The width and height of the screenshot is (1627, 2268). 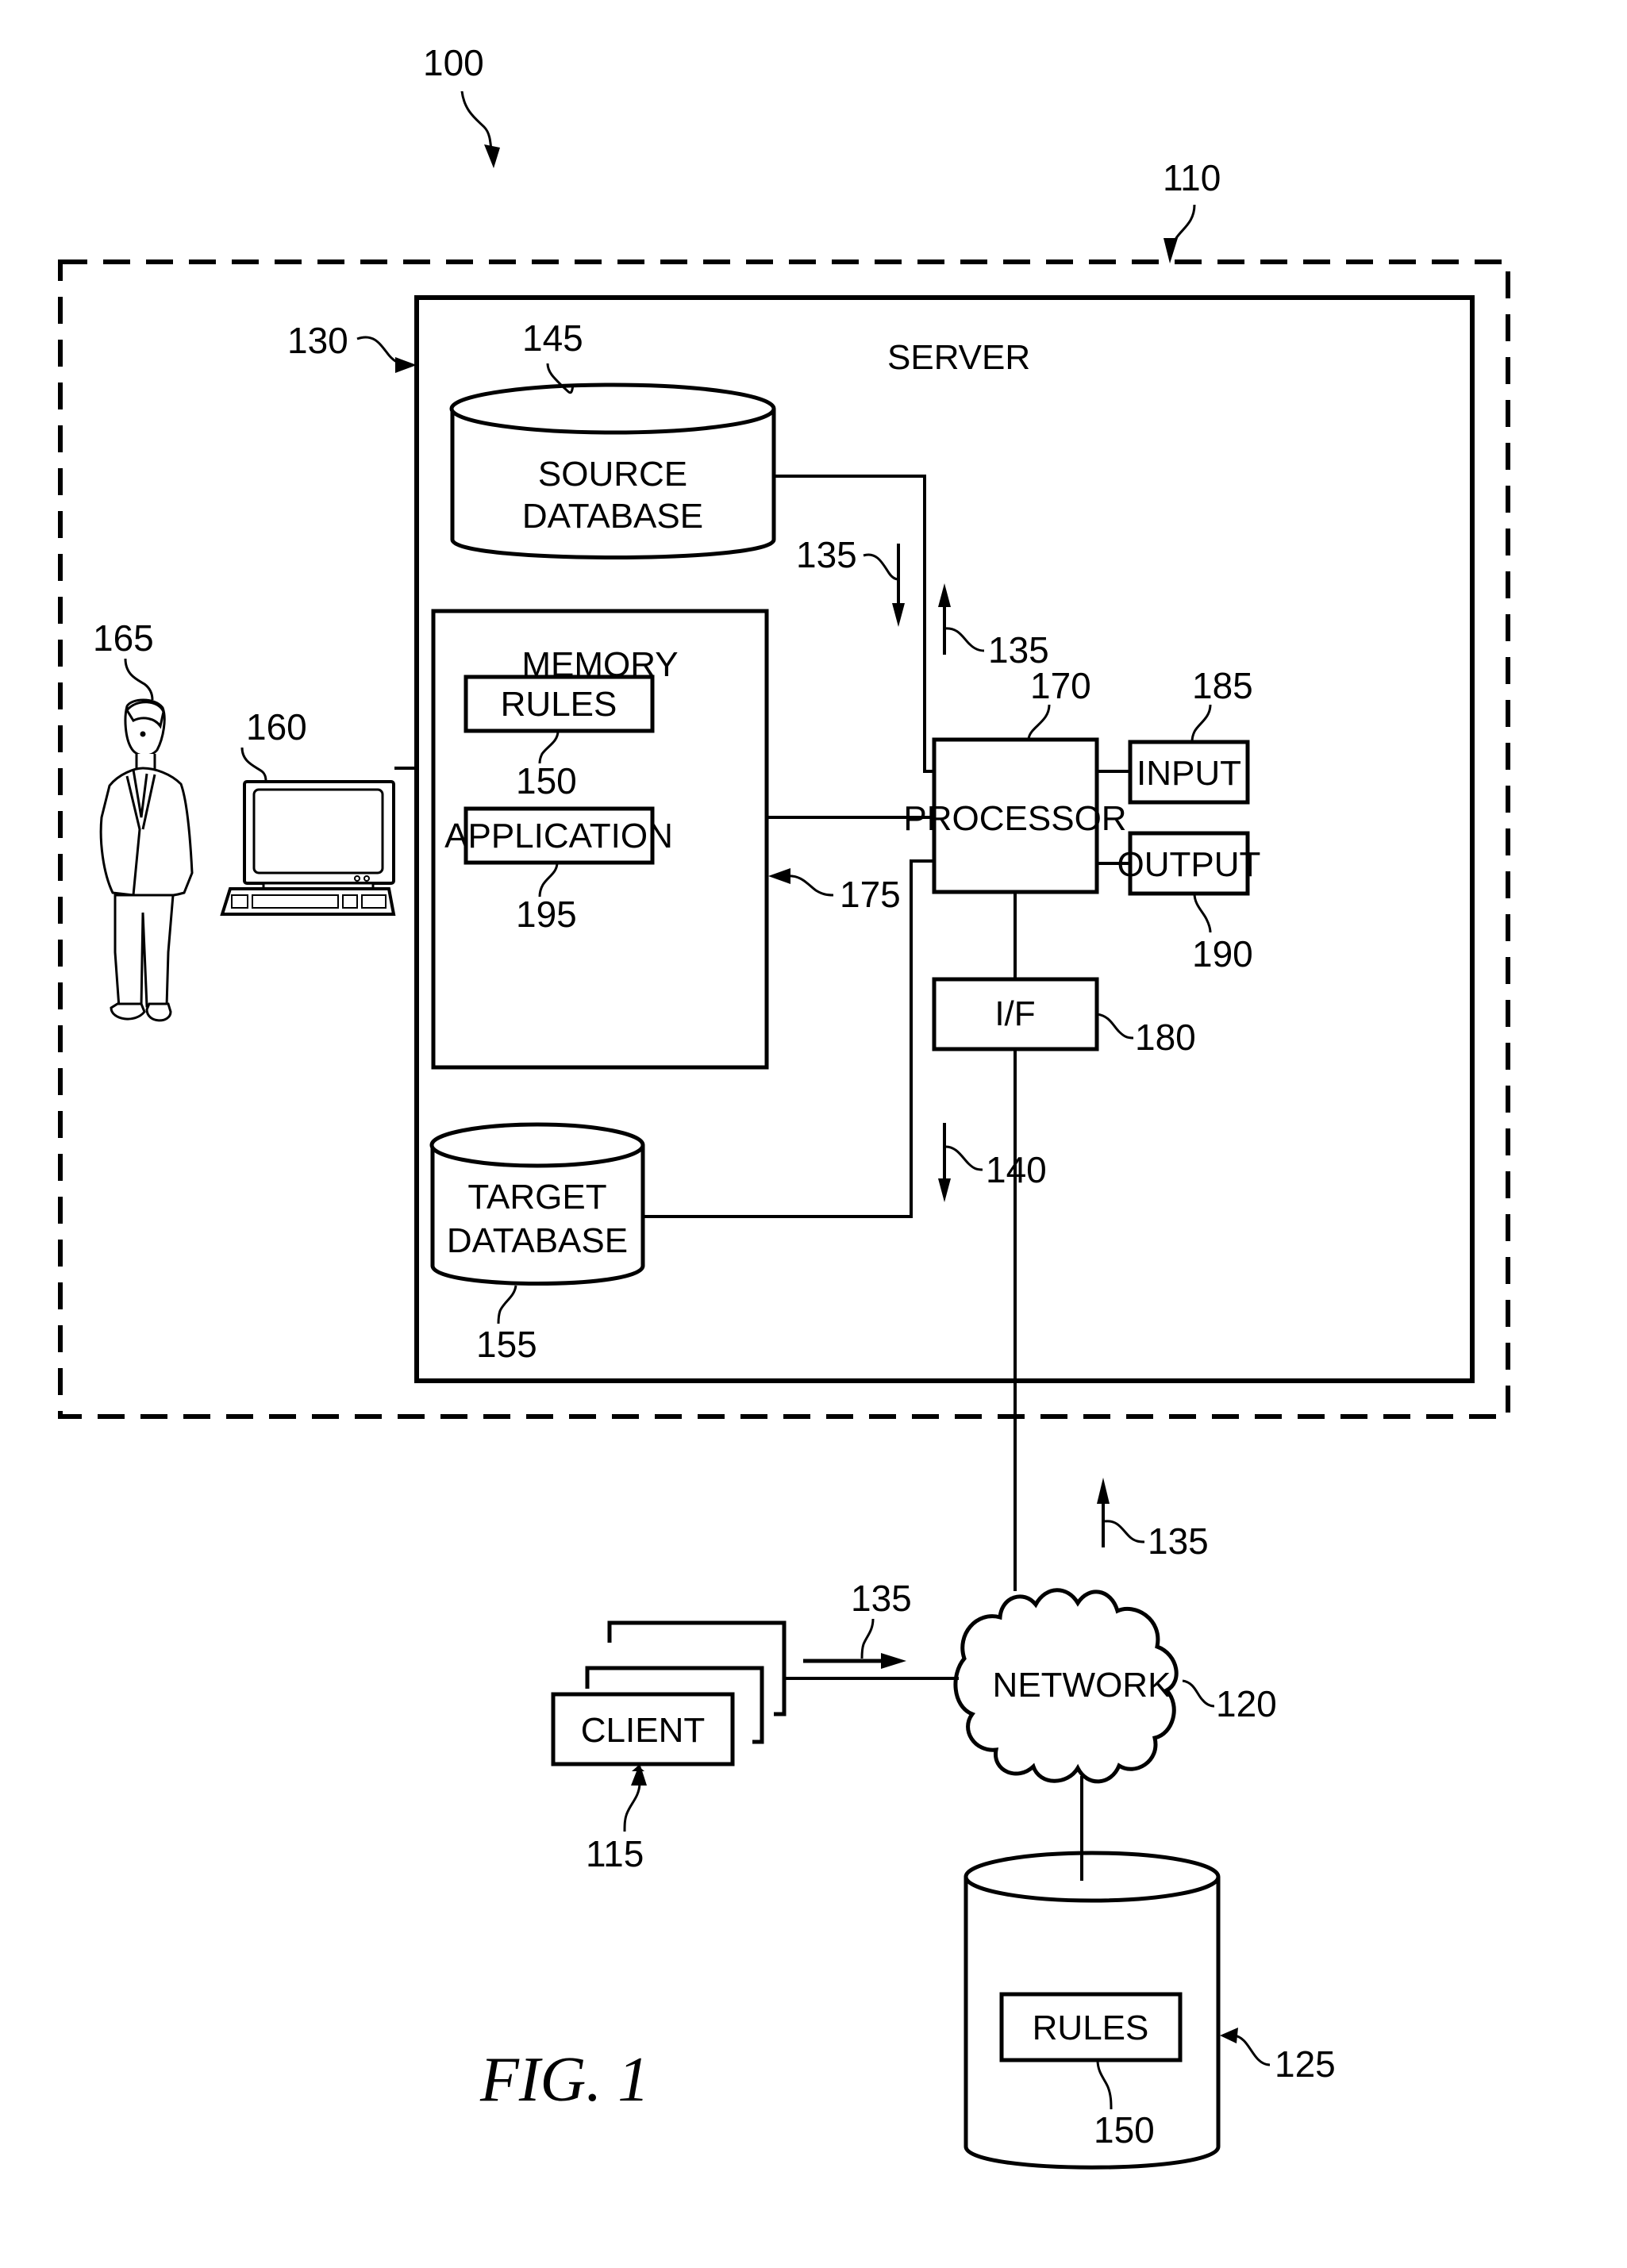 What do you see at coordinates (612, 409) in the screenshot?
I see `source-database-top` at bounding box center [612, 409].